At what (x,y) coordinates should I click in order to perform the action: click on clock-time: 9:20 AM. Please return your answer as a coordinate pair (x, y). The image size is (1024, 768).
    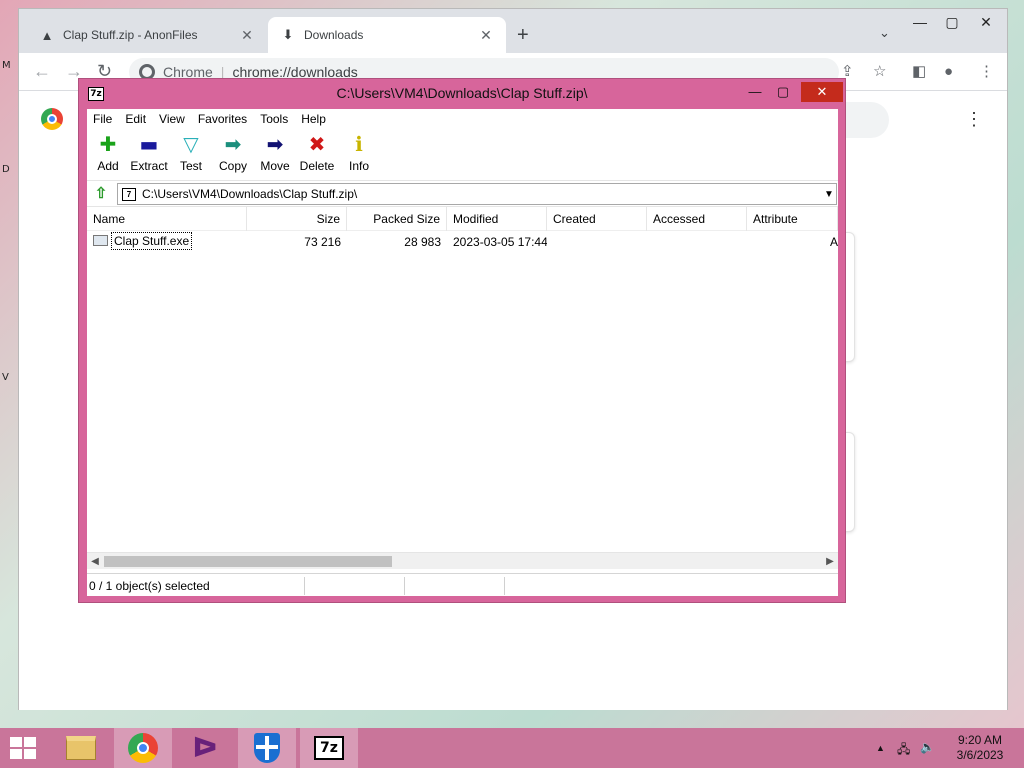
    Looking at the image, I should click on (980, 740).